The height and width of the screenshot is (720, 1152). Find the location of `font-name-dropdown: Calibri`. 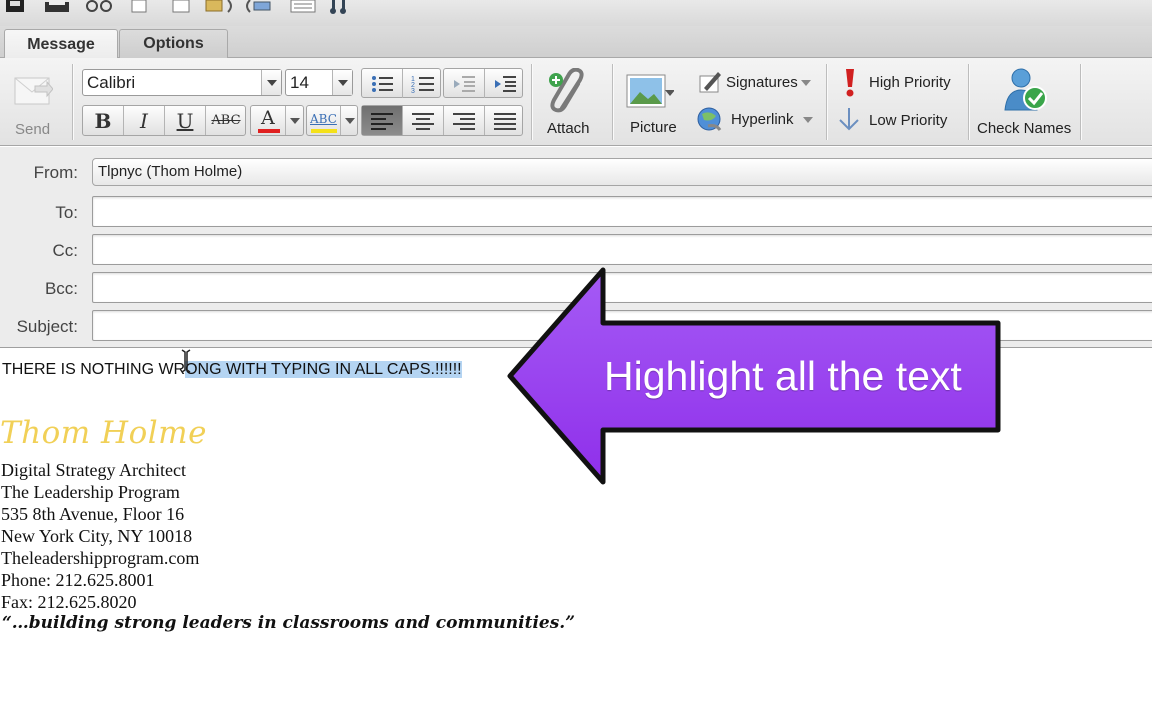

font-name-dropdown: Calibri is located at coordinates (182, 82).